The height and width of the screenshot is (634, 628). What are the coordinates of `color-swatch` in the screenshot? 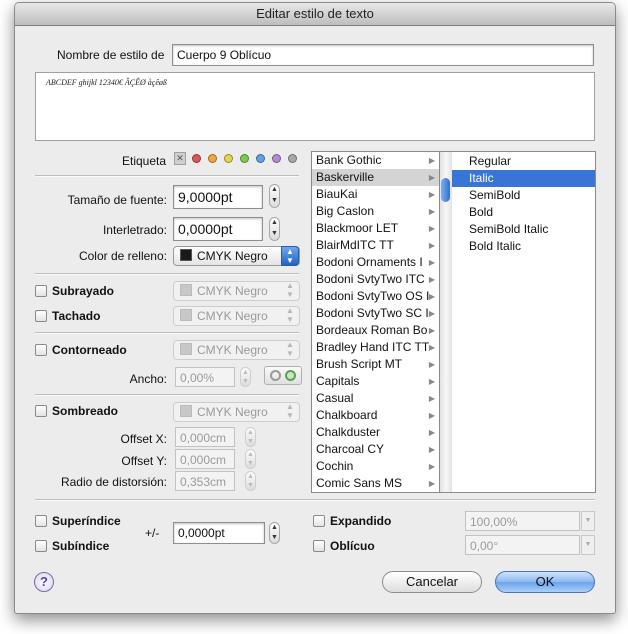 It's located at (186, 411).